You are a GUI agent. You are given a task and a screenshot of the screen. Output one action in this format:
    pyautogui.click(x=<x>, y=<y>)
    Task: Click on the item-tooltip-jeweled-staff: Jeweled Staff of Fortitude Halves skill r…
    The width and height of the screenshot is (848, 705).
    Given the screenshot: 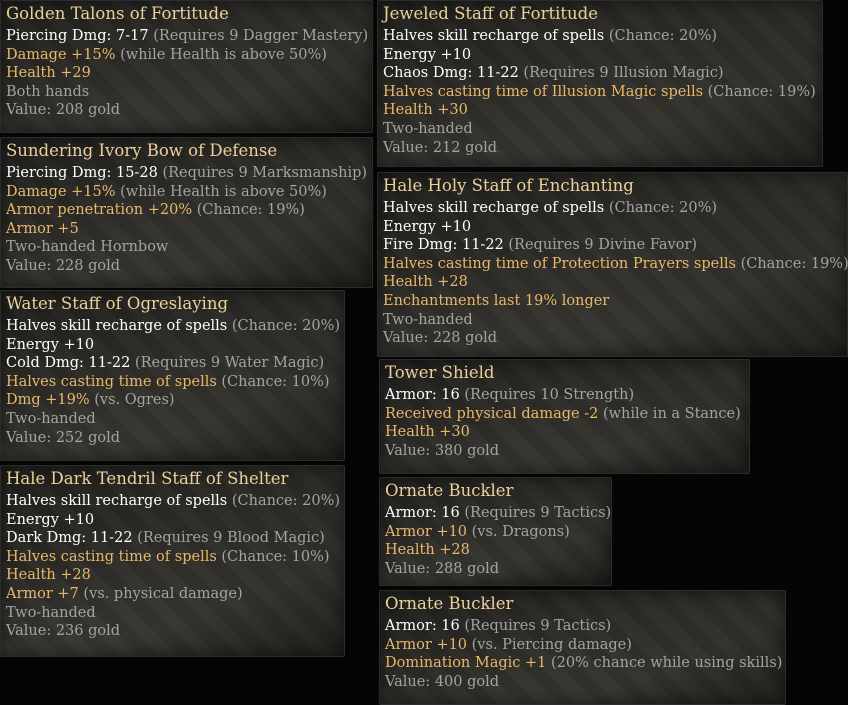 What is the action you would take?
    pyautogui.click(x=600, y=83)
    